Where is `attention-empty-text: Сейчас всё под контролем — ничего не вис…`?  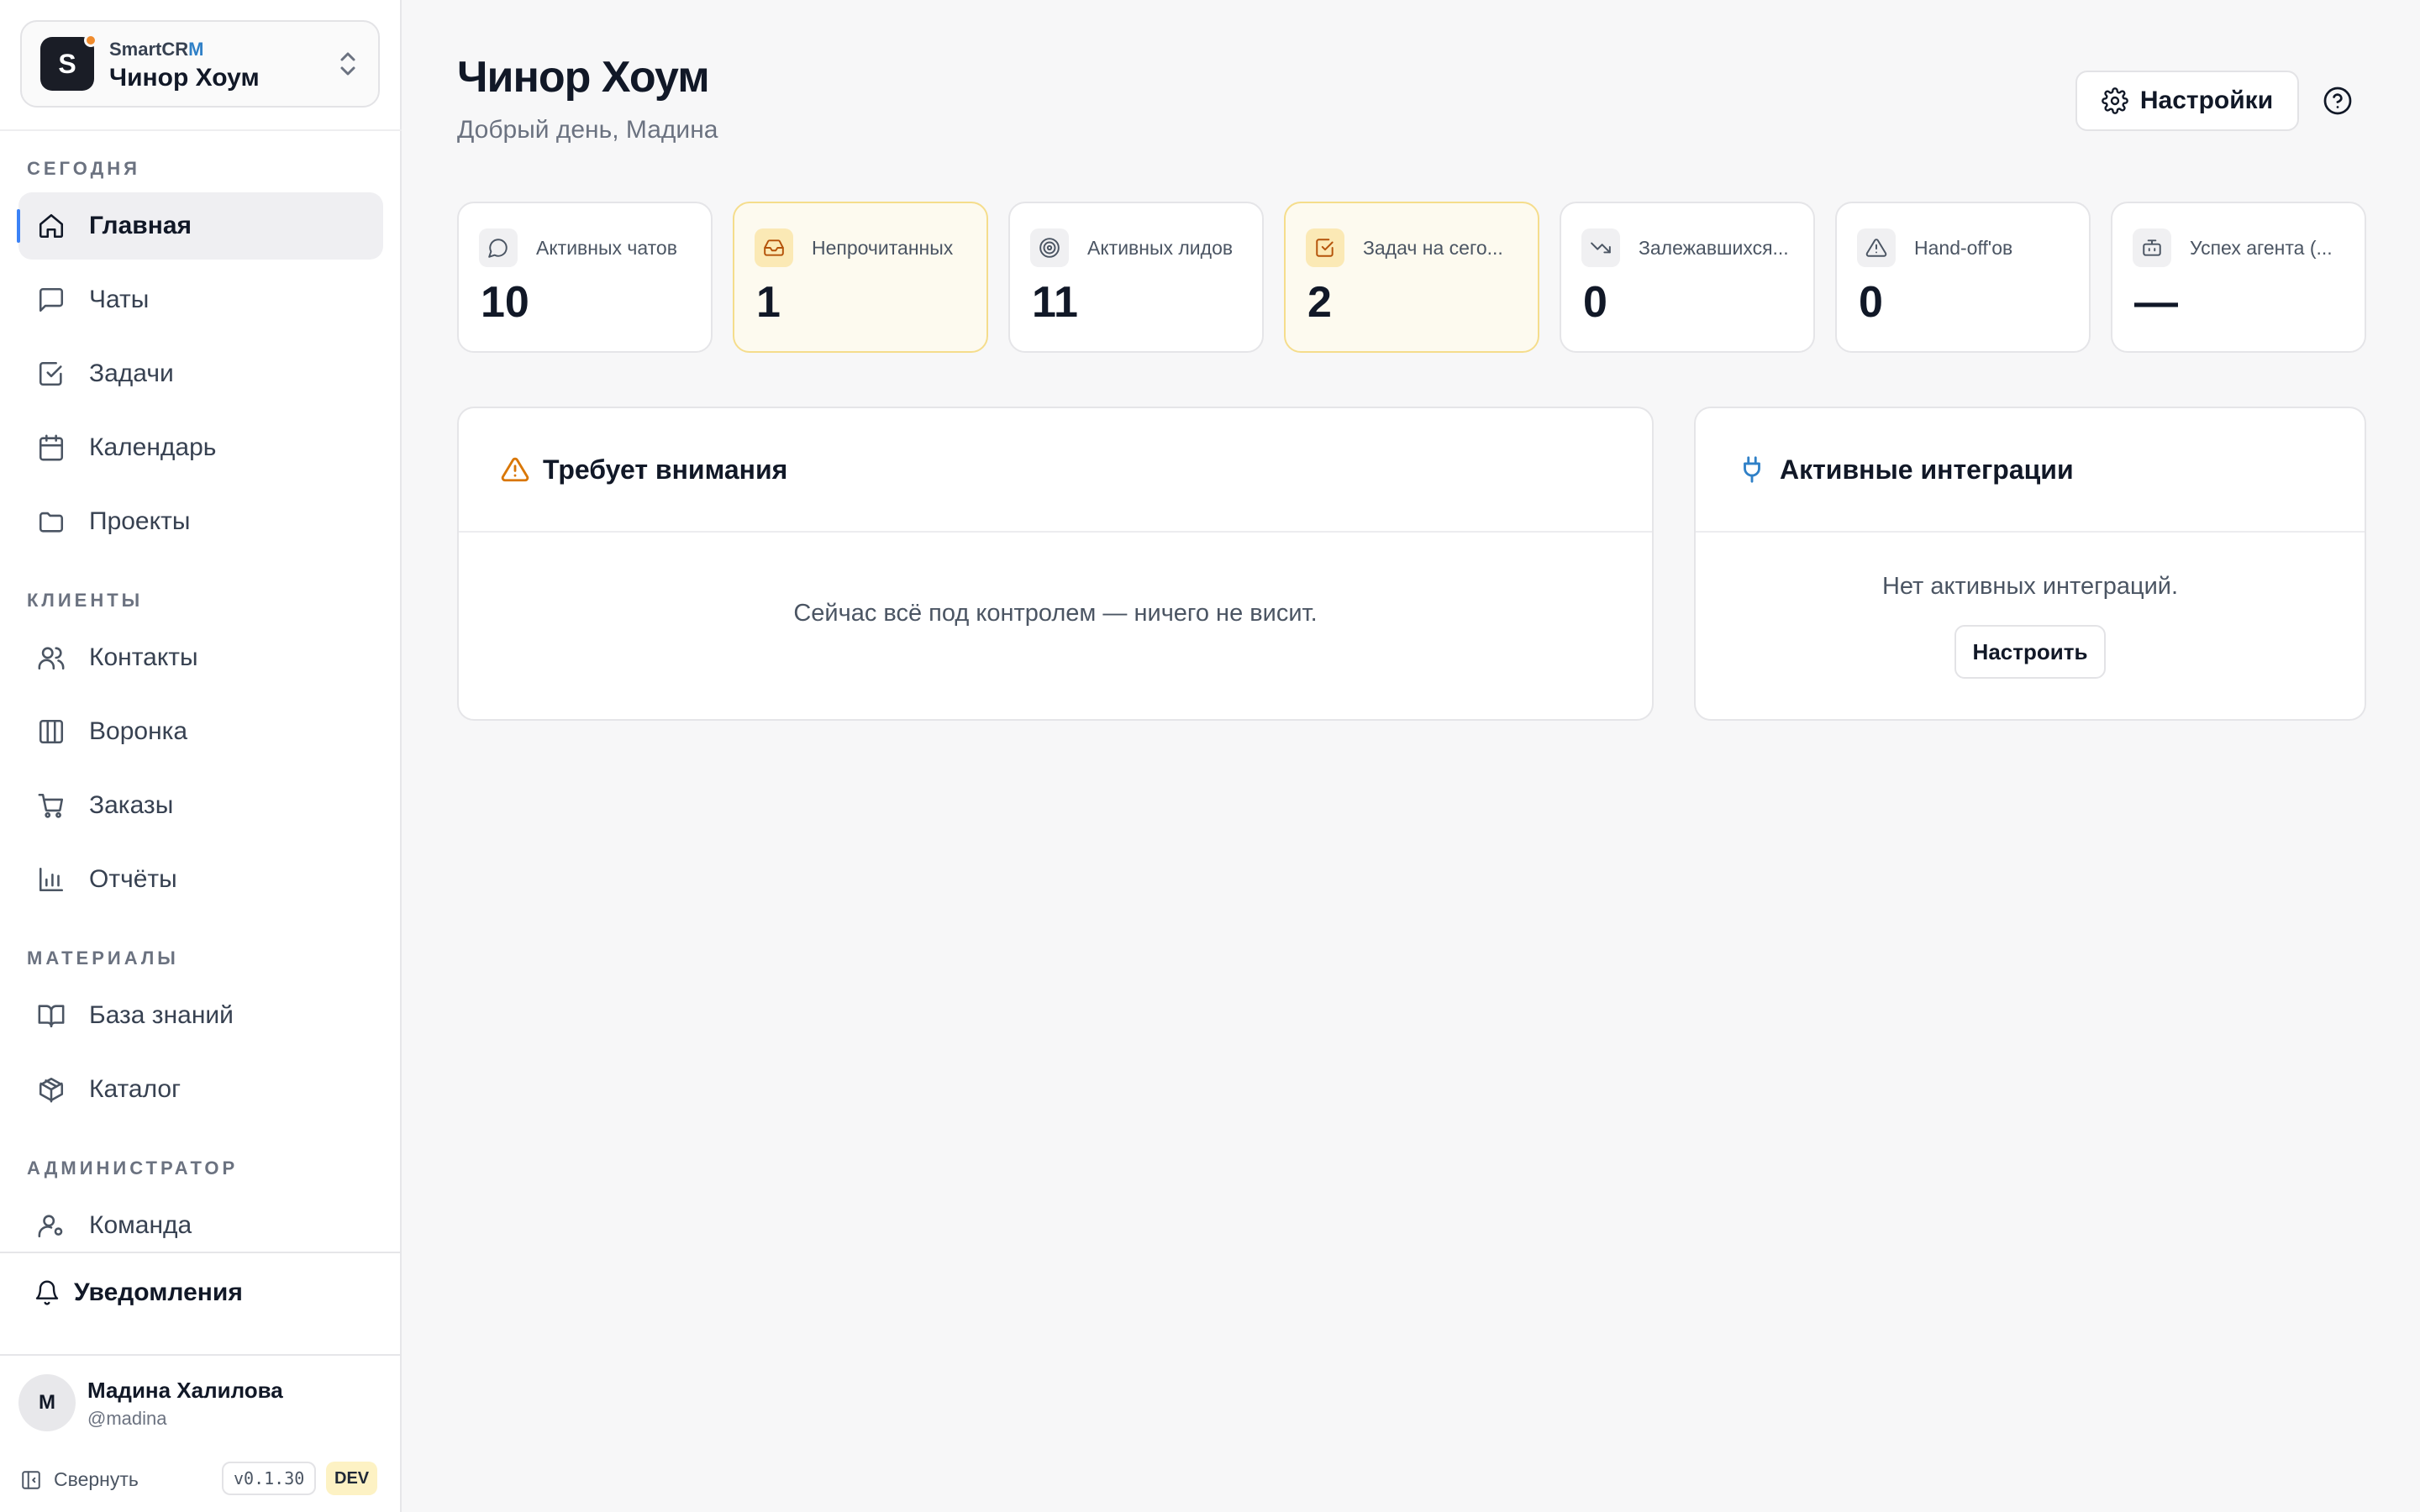
attention-empty-text: Сейчас всё под контролем — ничего не вис… is located at coordinates (1055, 613).